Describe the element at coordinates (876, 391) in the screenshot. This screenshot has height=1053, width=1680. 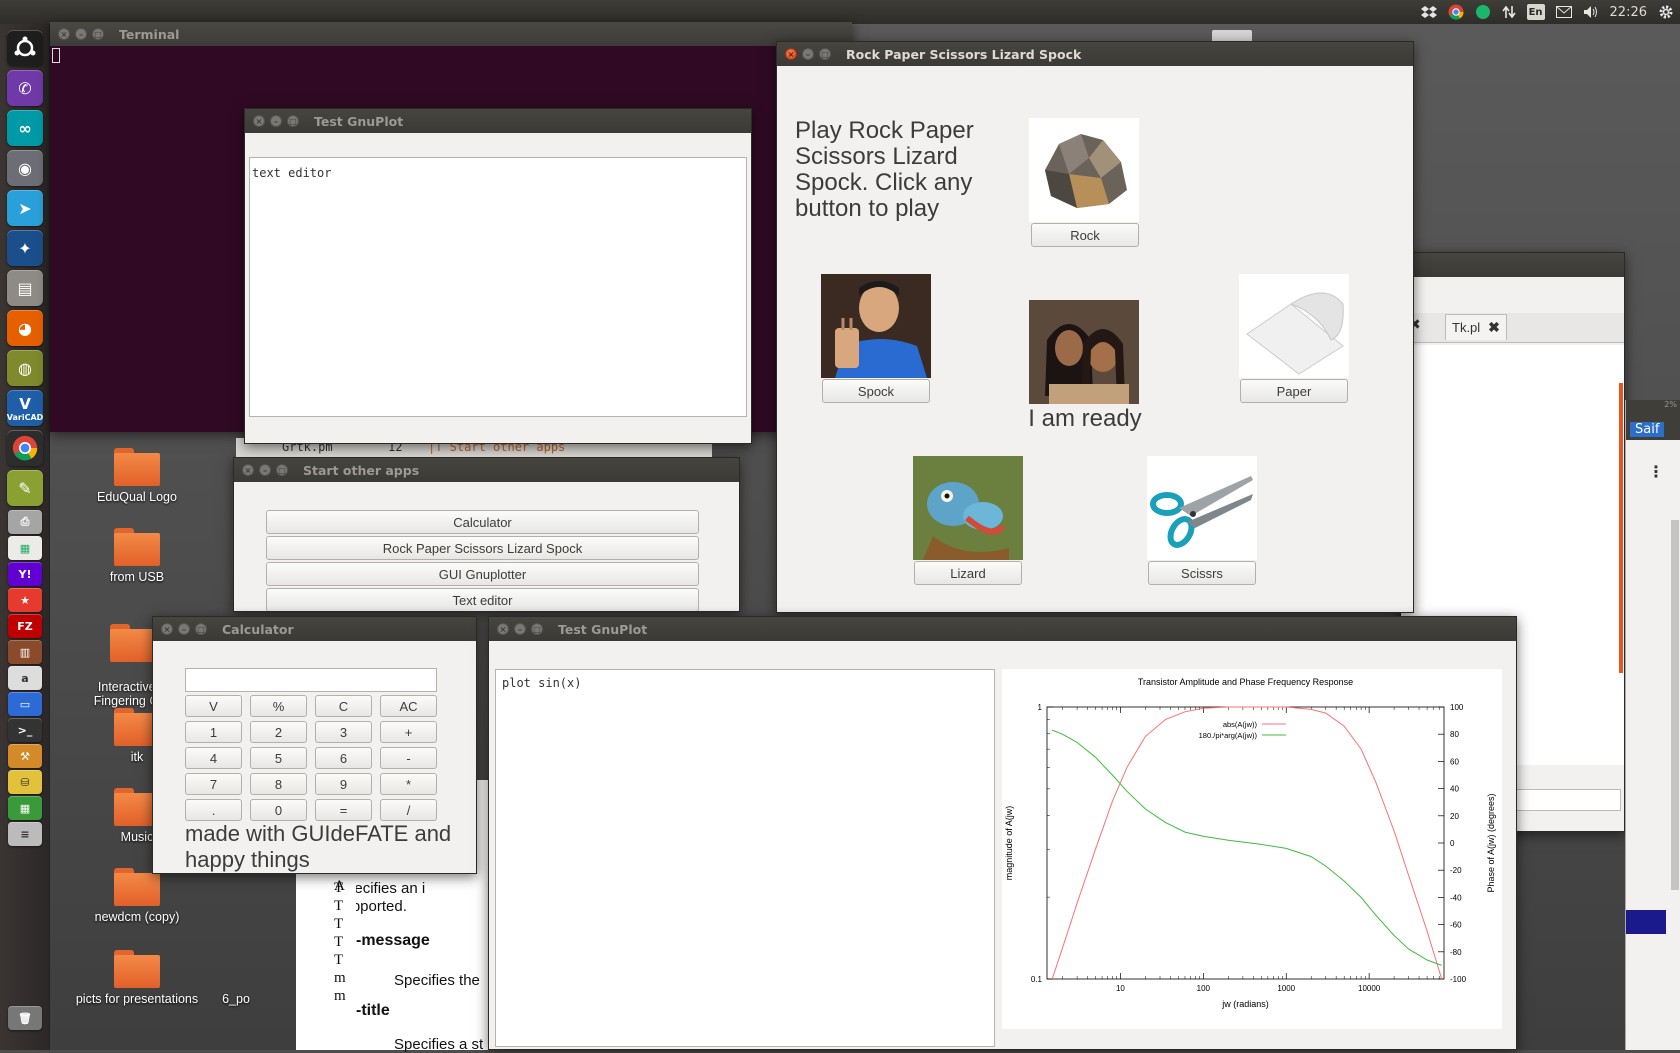
I see `spock-button: Spock` at that location.